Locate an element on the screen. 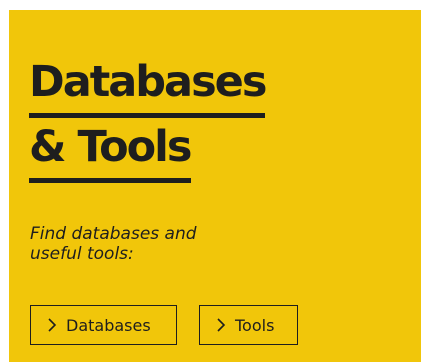 The height and width of the screenshot is (362, 424). title-line-databases: Databases is located at coordinates (148, 86).